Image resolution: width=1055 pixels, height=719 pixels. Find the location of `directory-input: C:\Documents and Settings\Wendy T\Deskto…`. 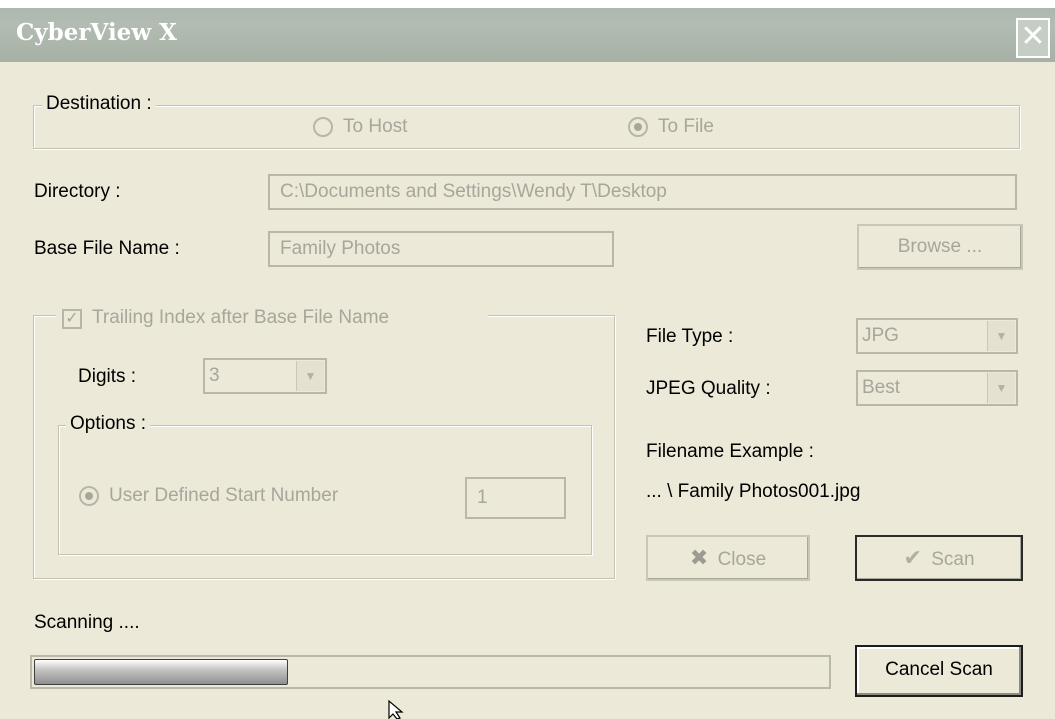

directory-input: C:\Documents and Settings\Wendy T\Deskto… is located at coordinates (642, 192).